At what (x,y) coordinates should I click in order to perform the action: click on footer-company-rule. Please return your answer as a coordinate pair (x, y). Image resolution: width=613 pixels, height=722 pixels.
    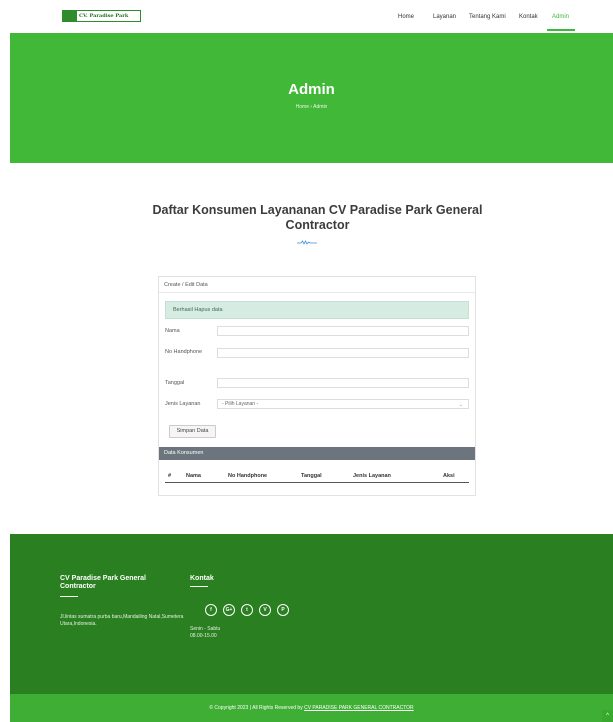
    Looking at the image, I should click on (69, 596).